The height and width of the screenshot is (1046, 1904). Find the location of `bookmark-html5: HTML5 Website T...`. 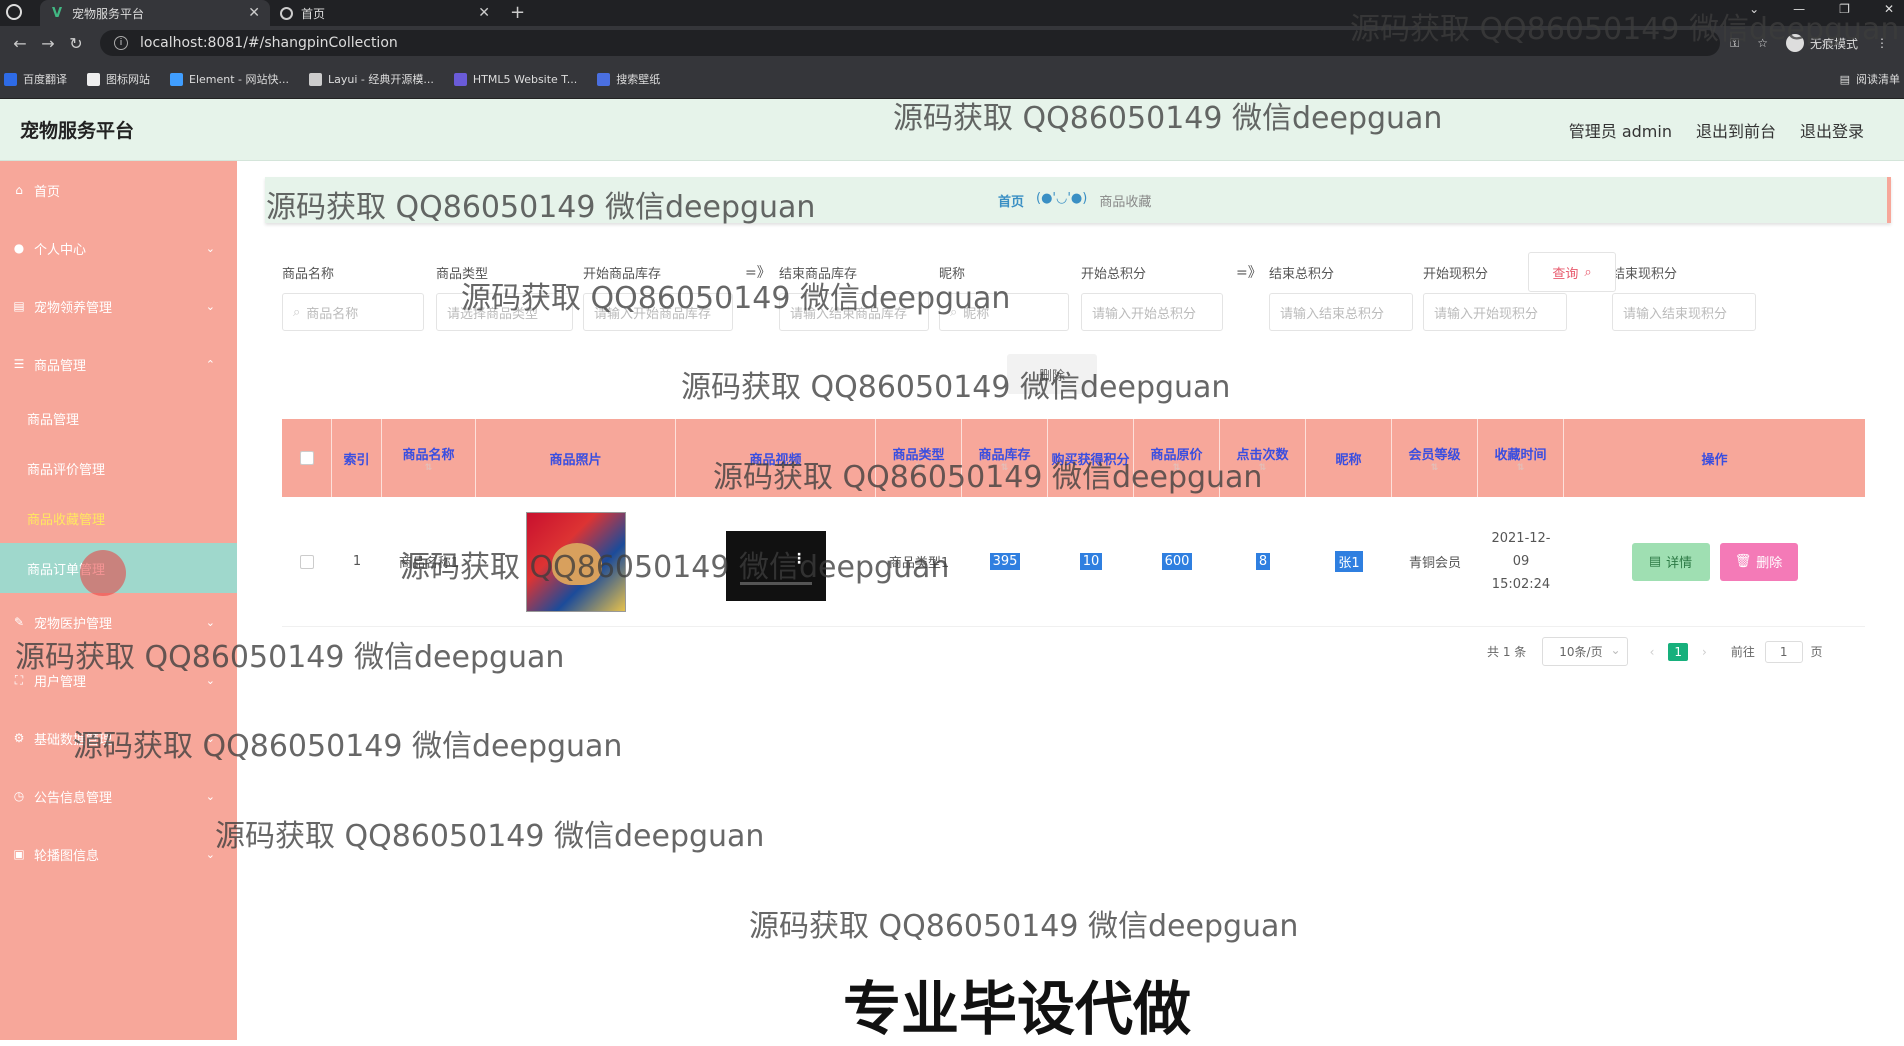

bookmark-html5: HTML5 Website T... is located at coordinates (515, 79).